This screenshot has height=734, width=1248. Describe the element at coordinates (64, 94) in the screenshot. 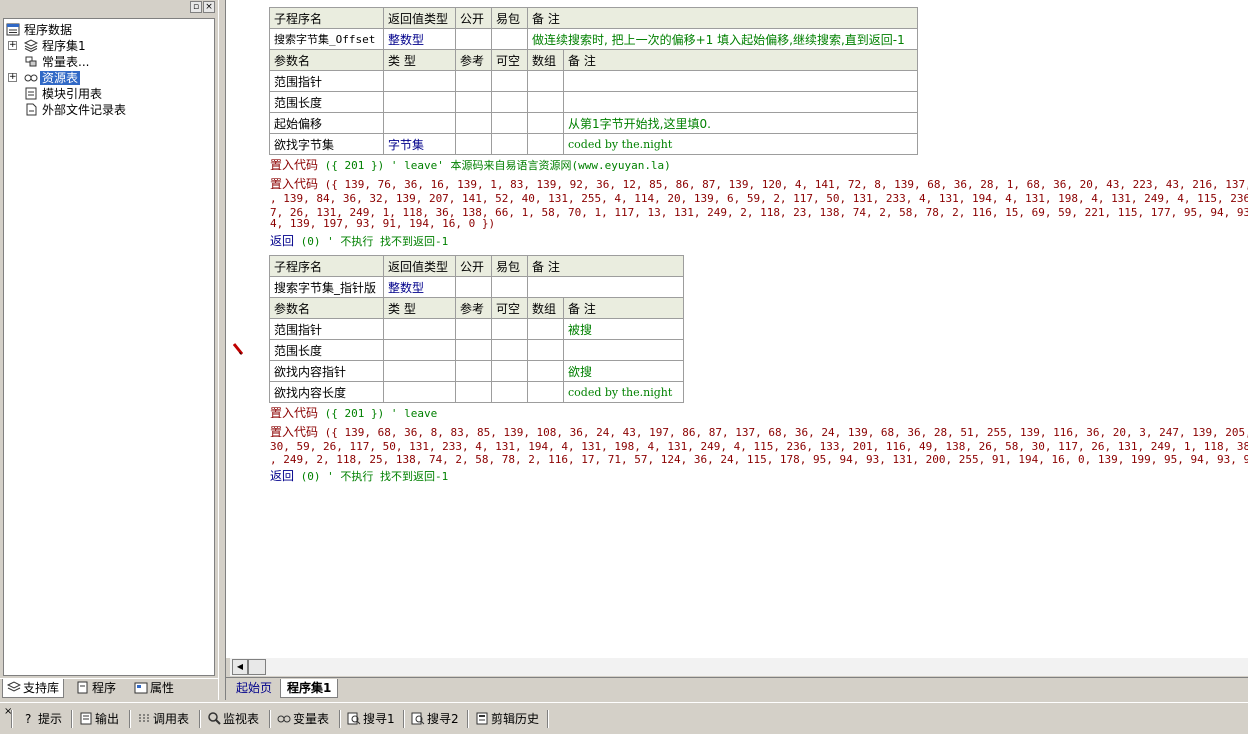

I see `tree-item-module-refs: 模块引用表` at that location.